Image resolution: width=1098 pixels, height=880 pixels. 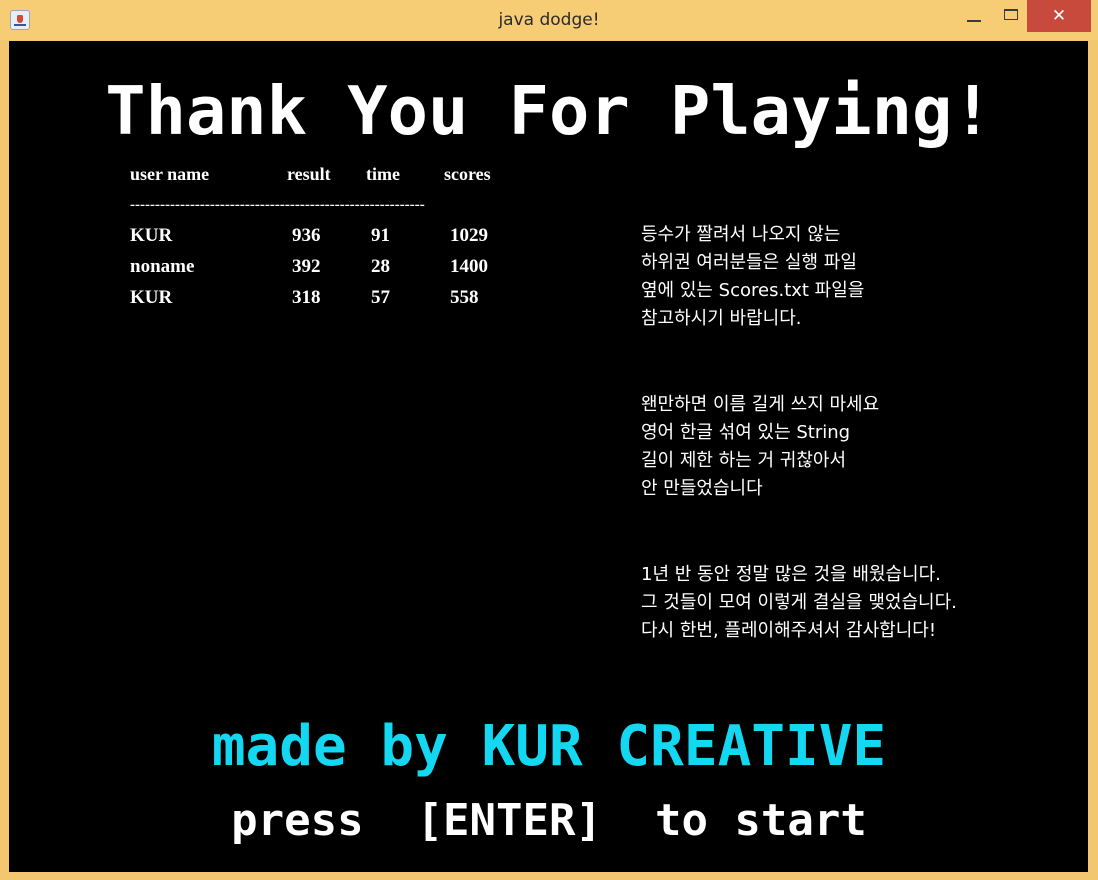 I want to click on row-time: 91, so click(x=380, y=235).